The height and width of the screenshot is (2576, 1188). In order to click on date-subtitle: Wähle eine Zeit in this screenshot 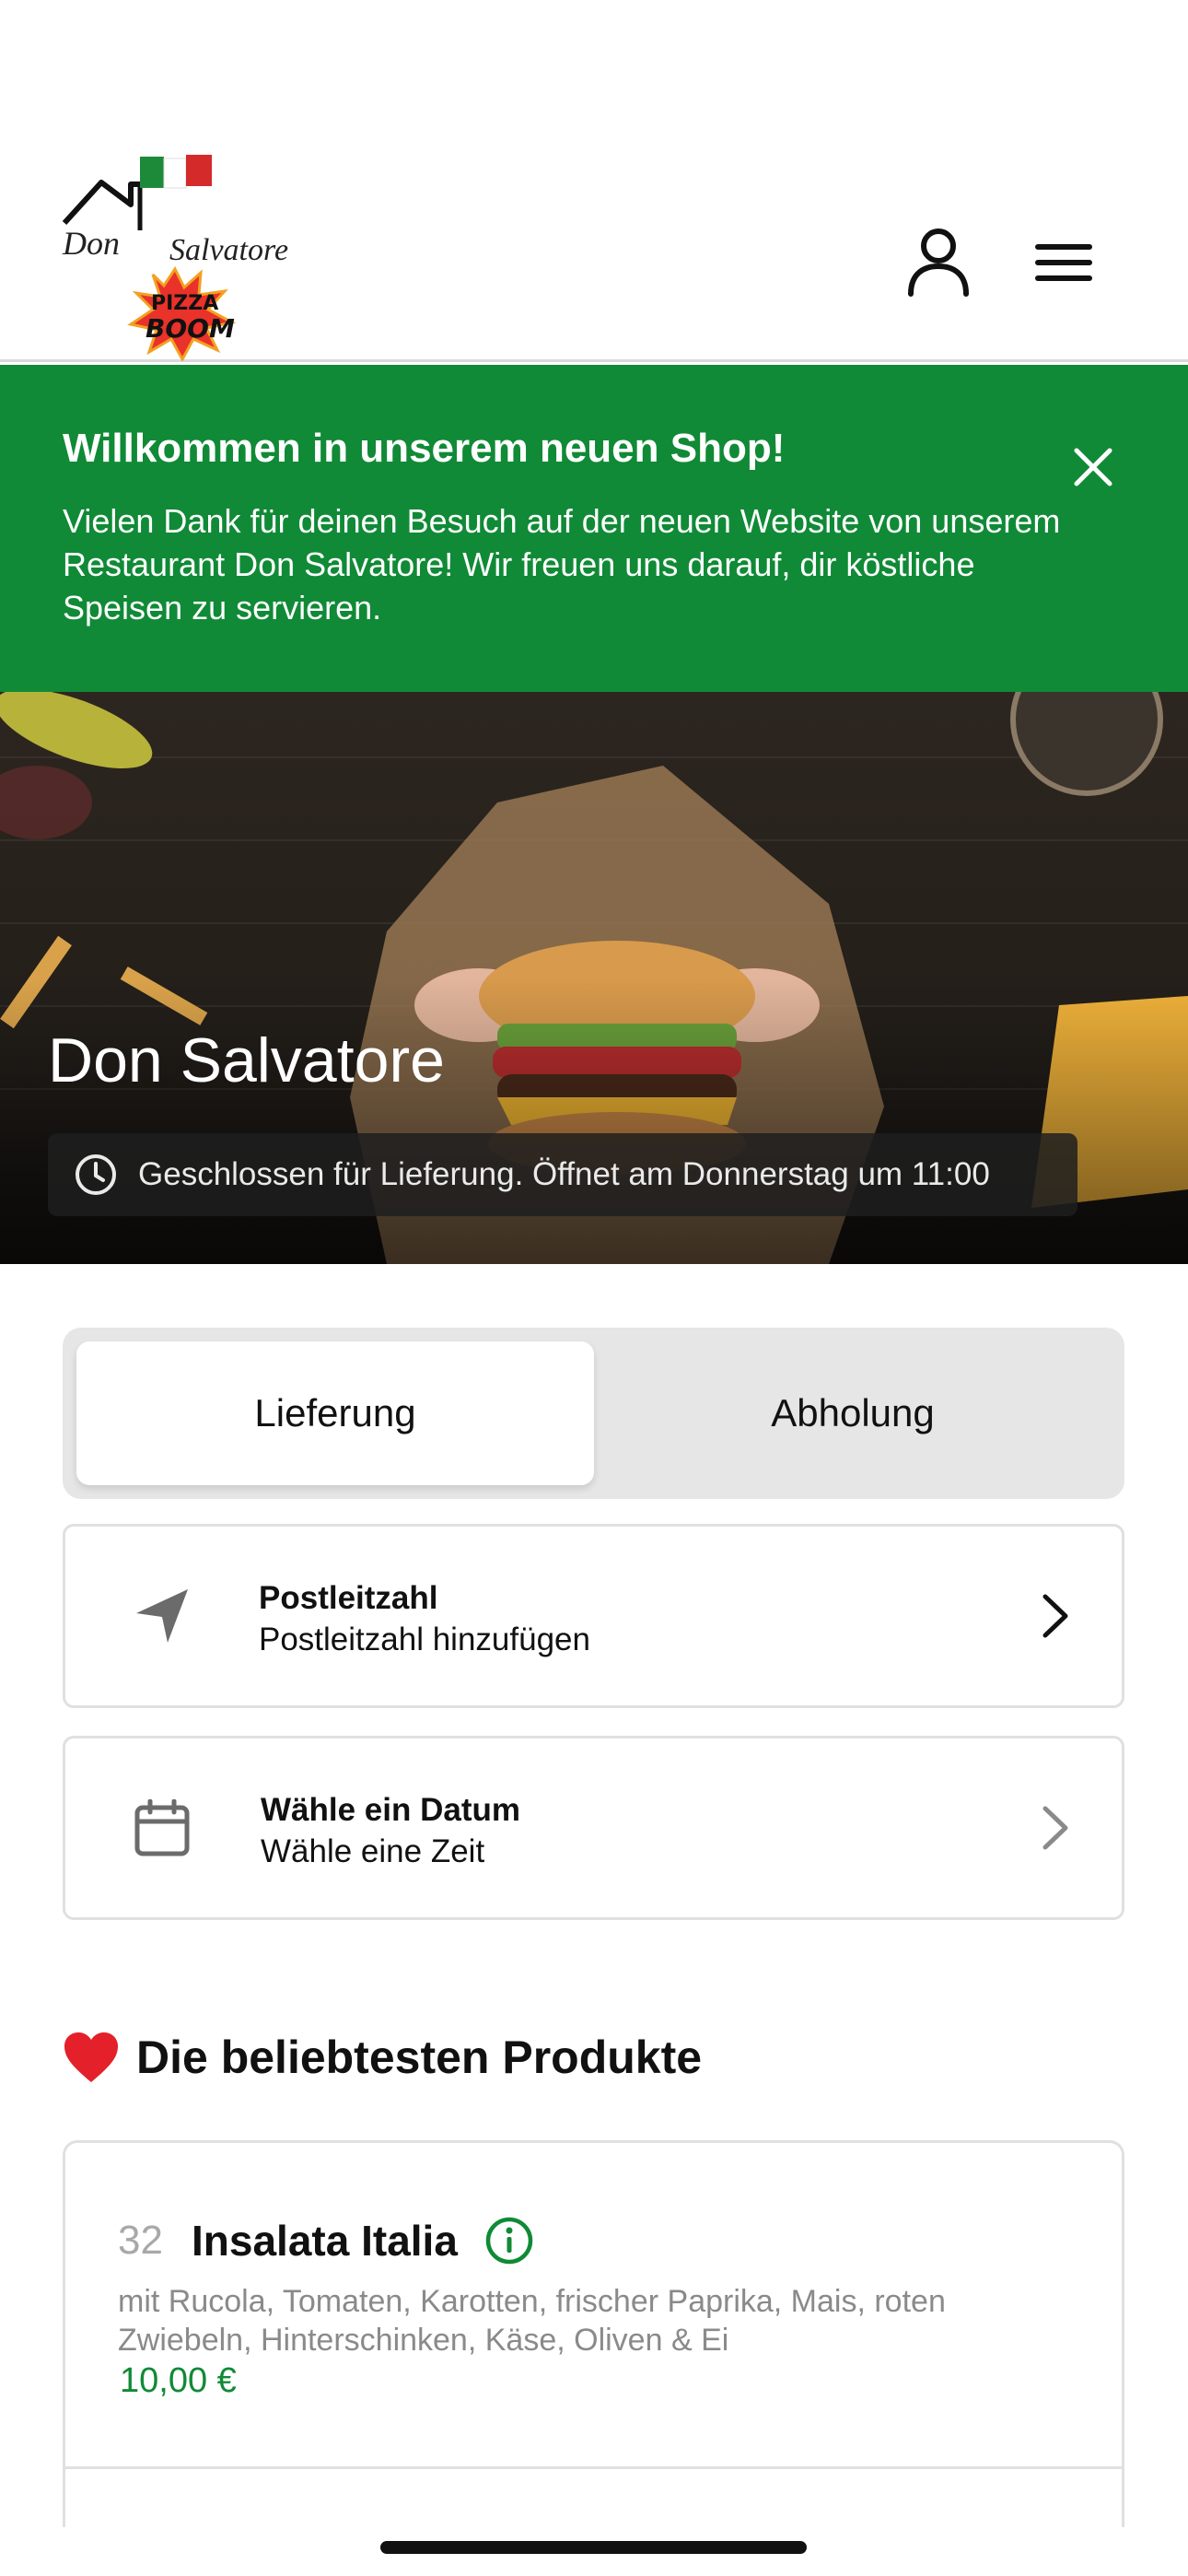, I will do `click(373, 1851)`.